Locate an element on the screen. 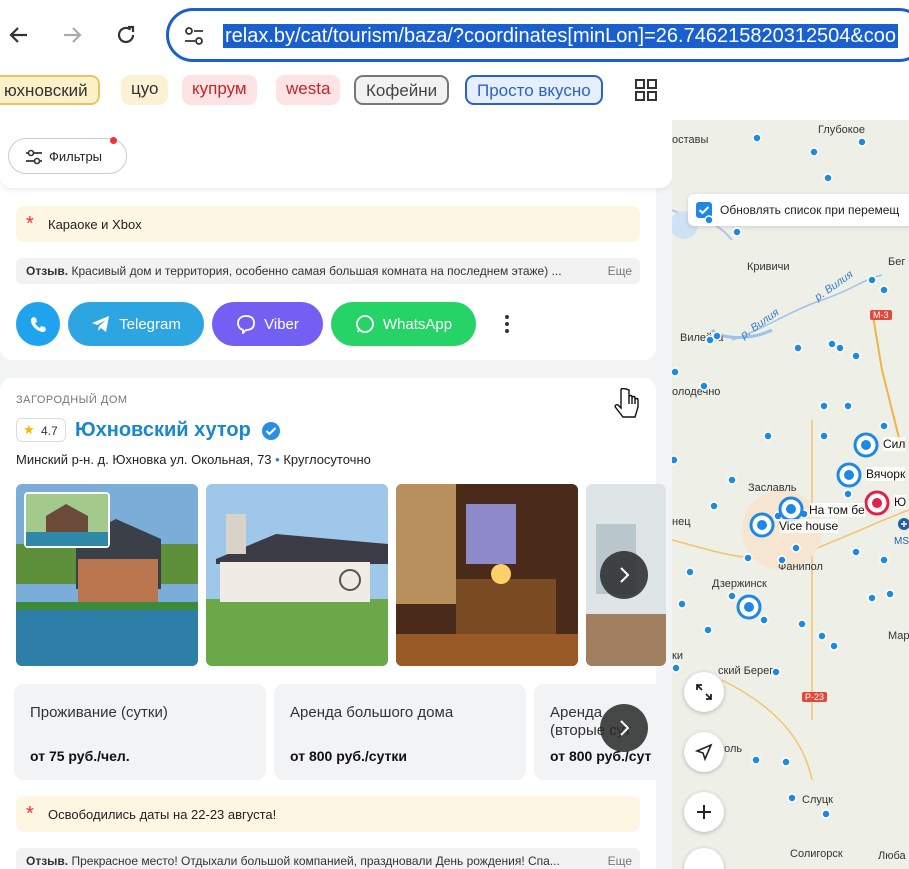 The width and height of the screenshot is (909, 869). phone-icon is located at coordinates (38, 324).